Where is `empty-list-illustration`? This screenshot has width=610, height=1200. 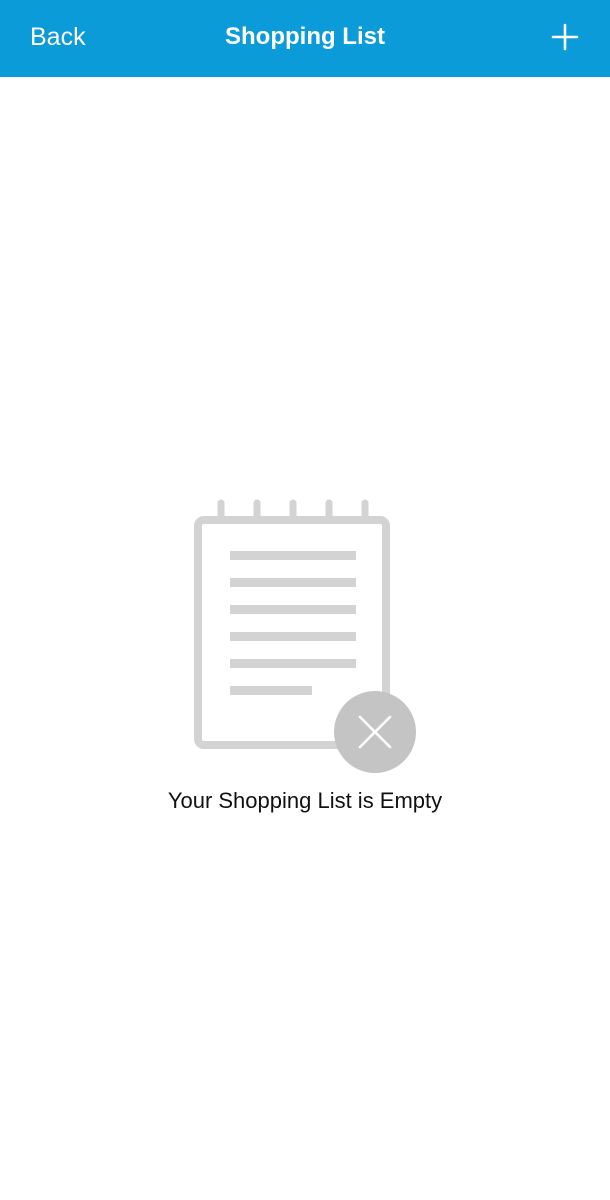 empty-list-illustration is located at coordinates (305, 635).